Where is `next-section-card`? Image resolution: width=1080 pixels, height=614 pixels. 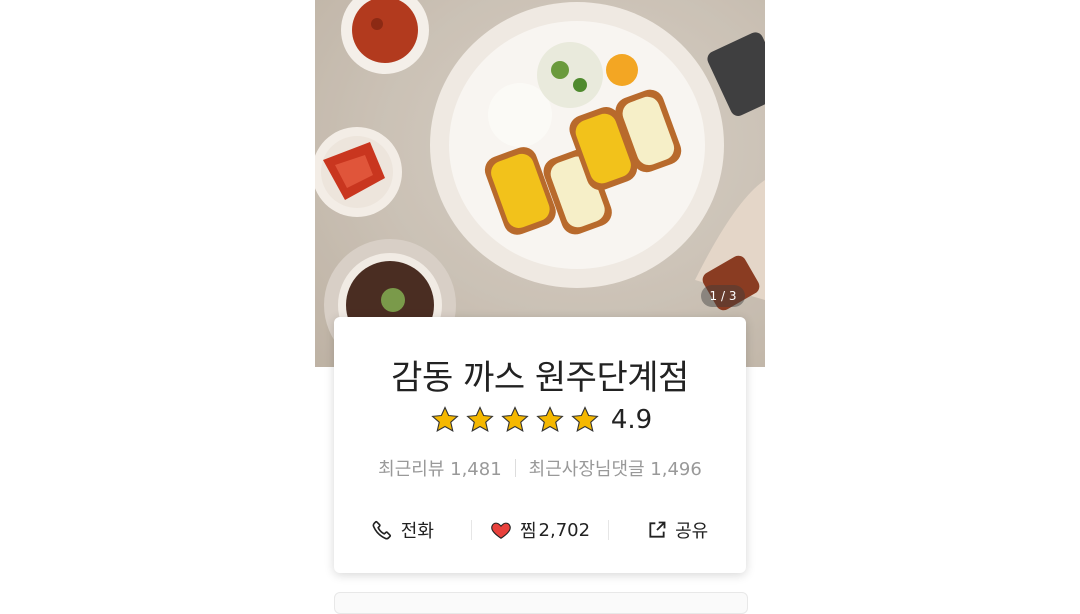
next-section-card is located at coordinates (541, 603).